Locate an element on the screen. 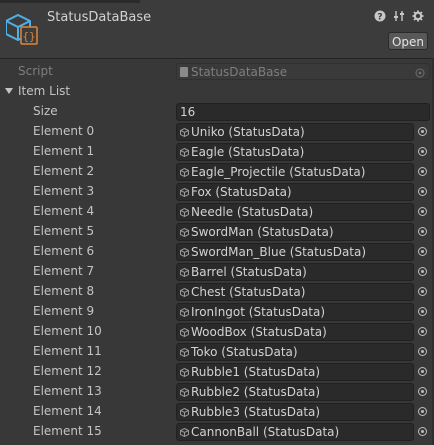 The image size is (434, 445). element-label: Element 2 is located at coordinates (64, 171).